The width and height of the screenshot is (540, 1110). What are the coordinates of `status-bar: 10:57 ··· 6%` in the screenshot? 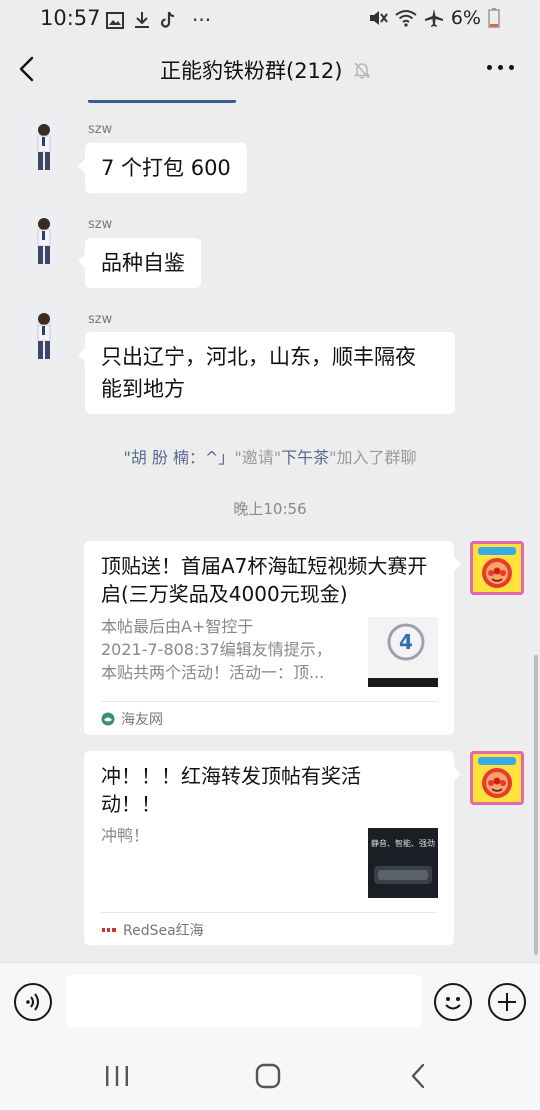 It's located at (270, 19).